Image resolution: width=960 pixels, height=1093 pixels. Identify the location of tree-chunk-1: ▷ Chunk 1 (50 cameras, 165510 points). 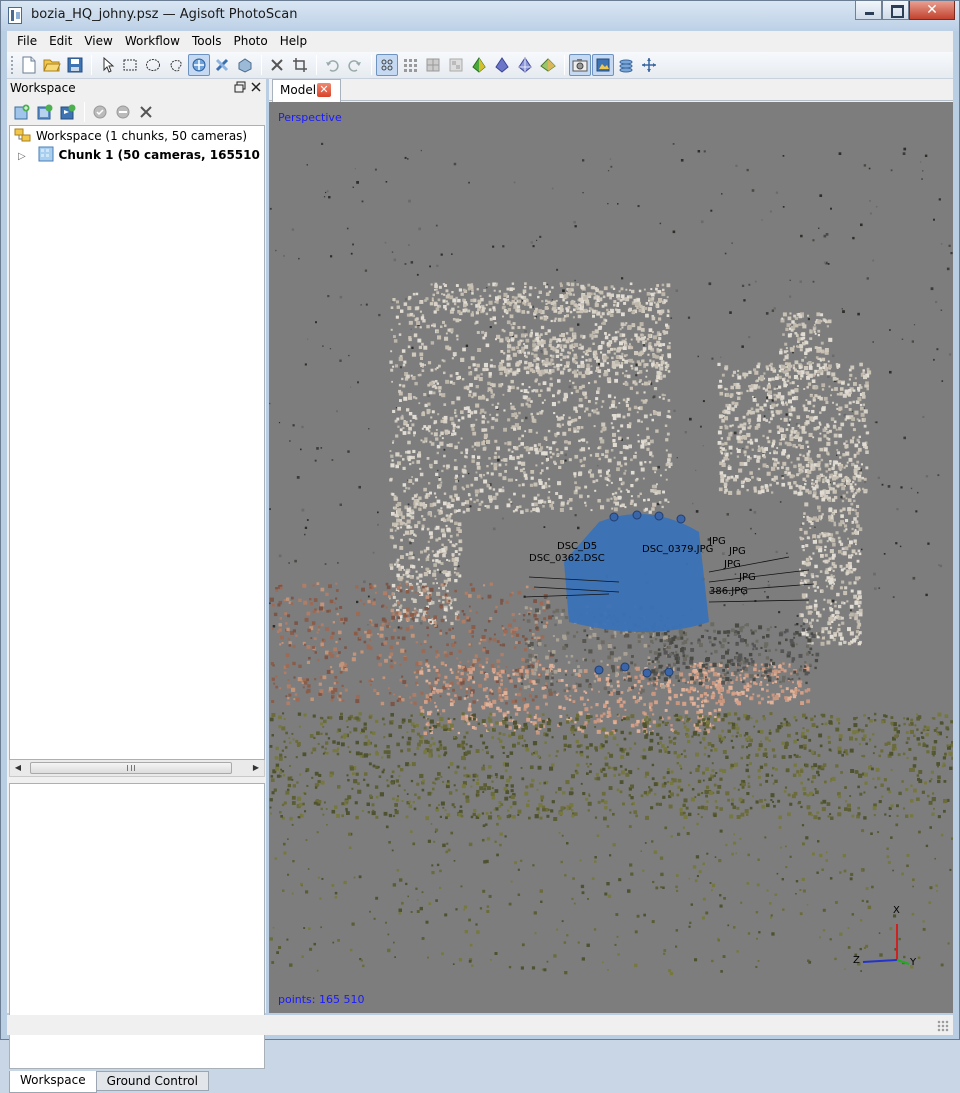
(141, 155).